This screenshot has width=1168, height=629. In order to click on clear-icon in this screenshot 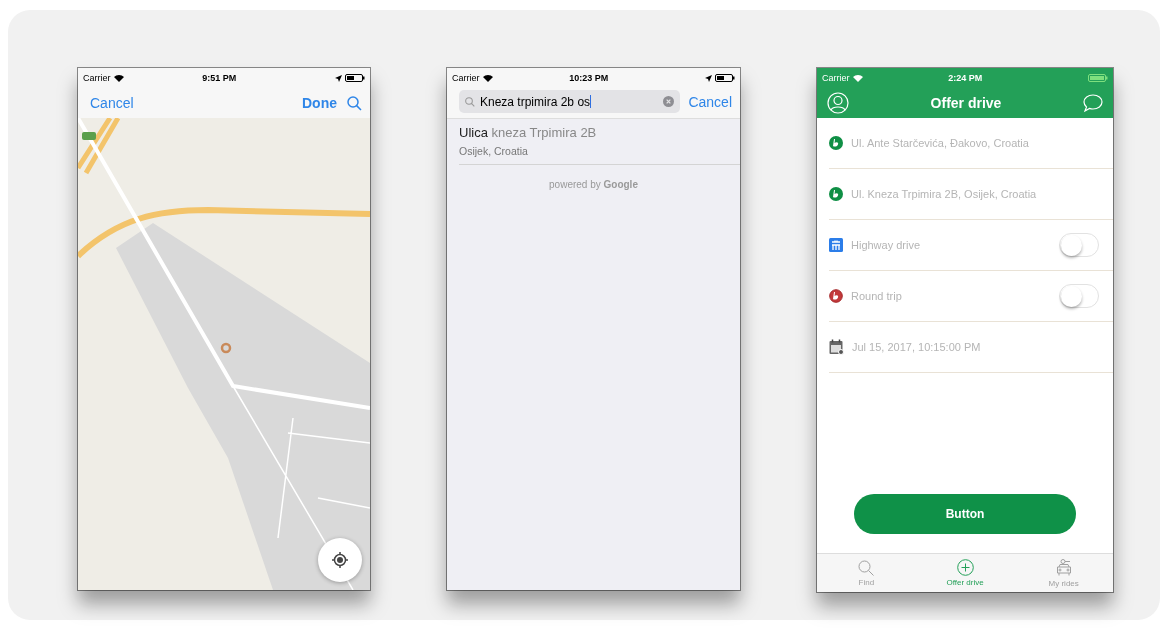, I will do `click(669, 101)`.